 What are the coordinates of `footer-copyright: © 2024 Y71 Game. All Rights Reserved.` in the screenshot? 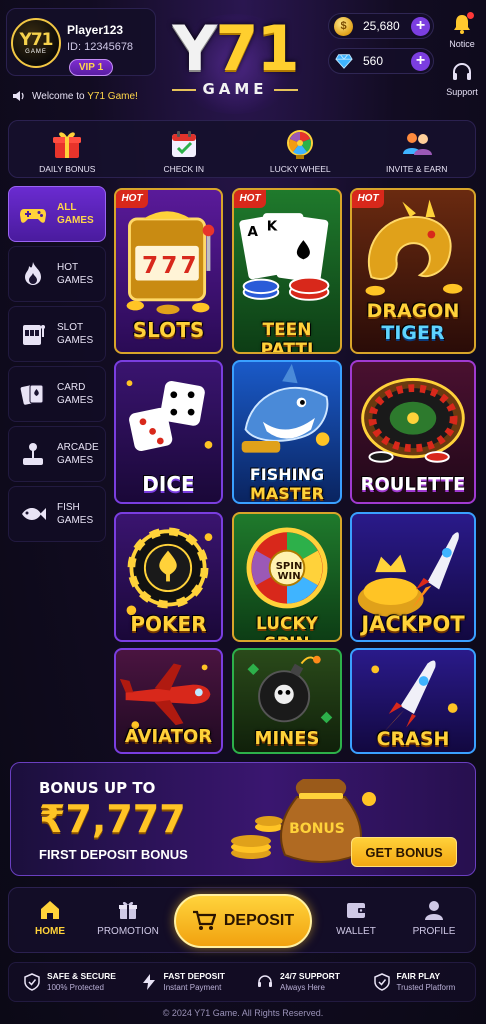 It's located at (243, 1013).